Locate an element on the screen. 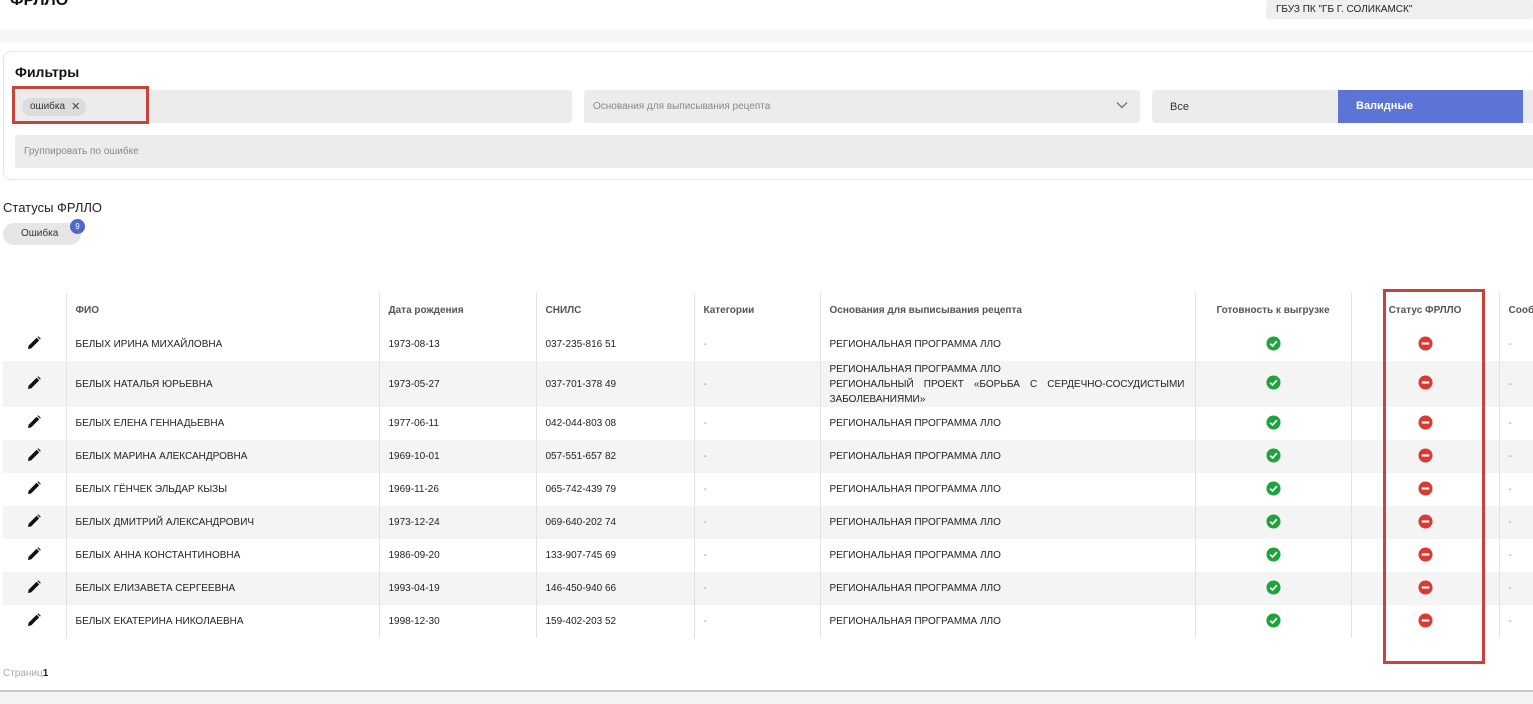 The image size is (1533, 704). fio-cell: БЕЛЫХ ДМИТРИЙ АЛЕКСАНДРОВИЧ is located at coordinates (223, 522).